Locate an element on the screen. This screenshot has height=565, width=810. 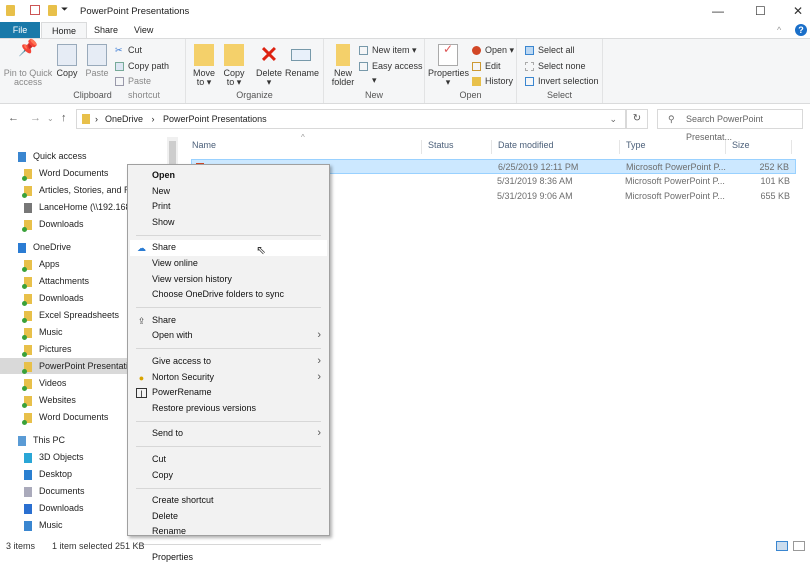
file-size: 101 KB is located at coordinates (775, 181).